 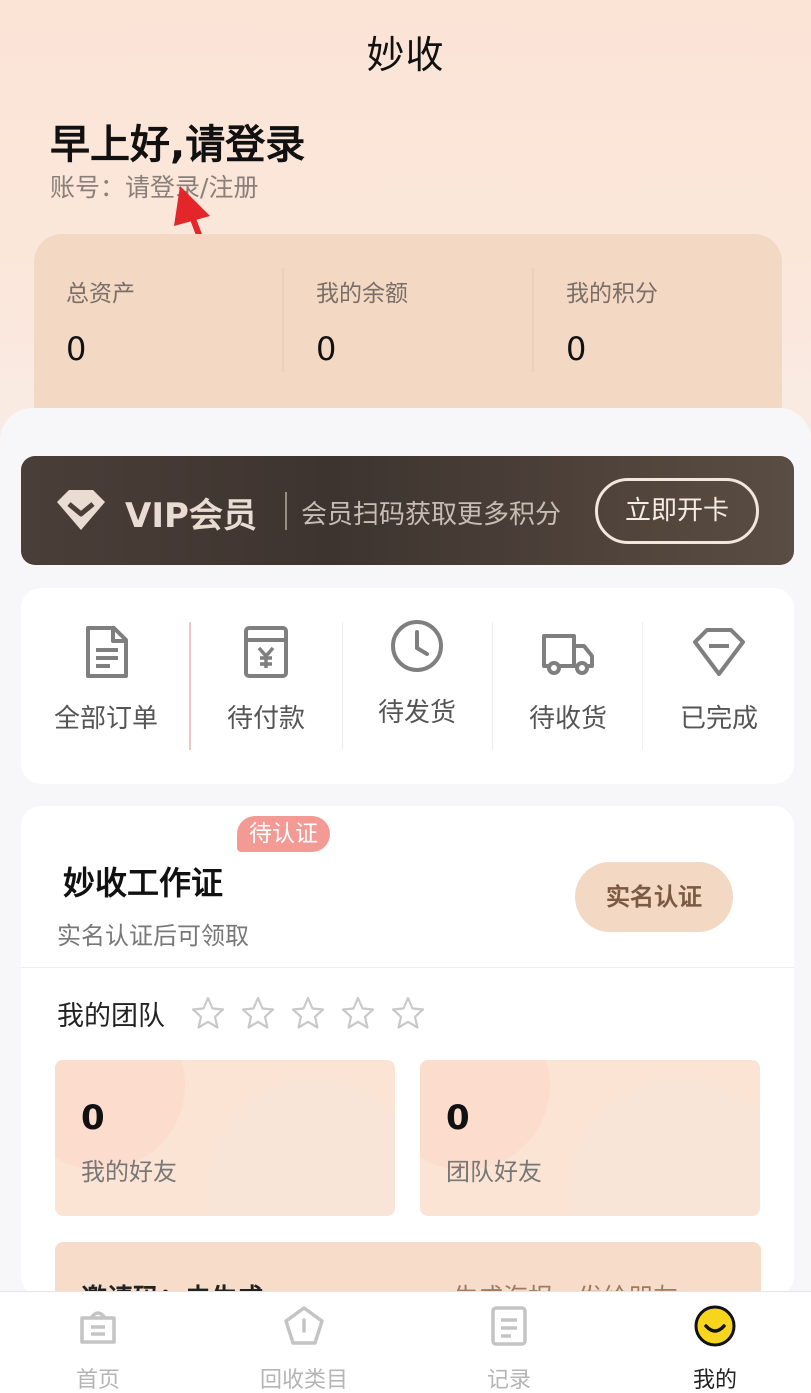 I want to click on app-title: 妙收, so click(x=405, y=55).